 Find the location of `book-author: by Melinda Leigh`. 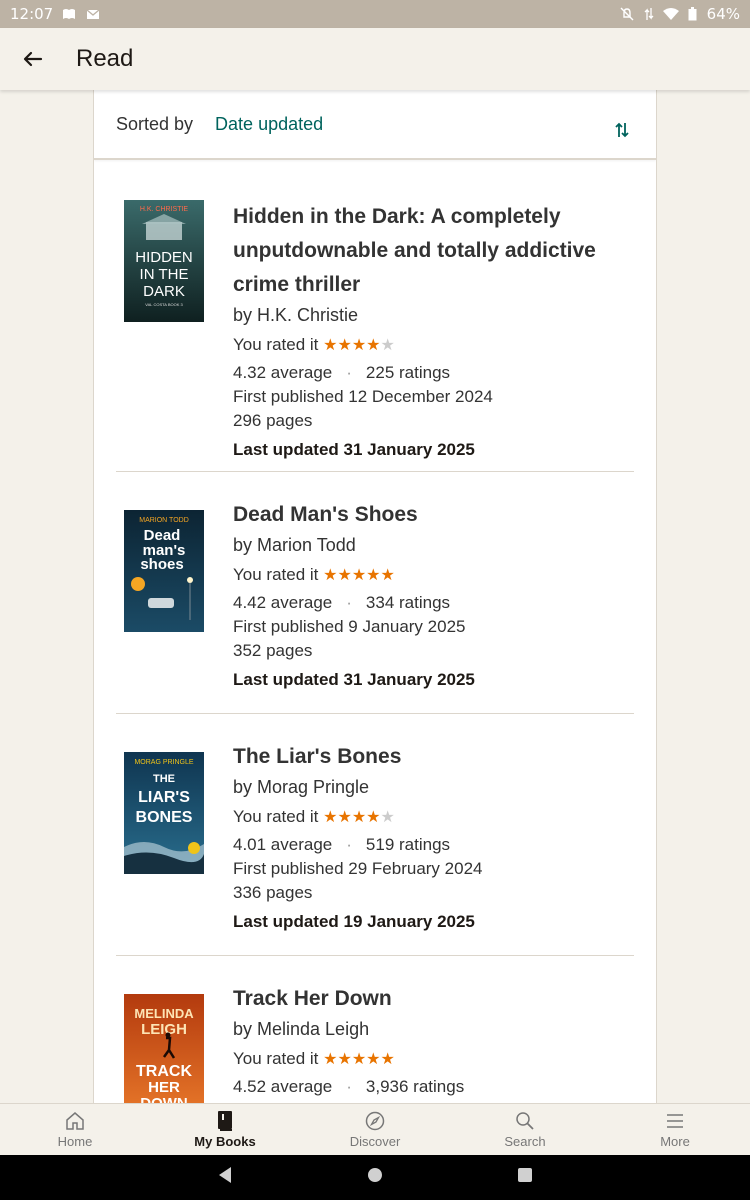

book-author: by Melinda Leigh is located at coordinates (428, 1029).